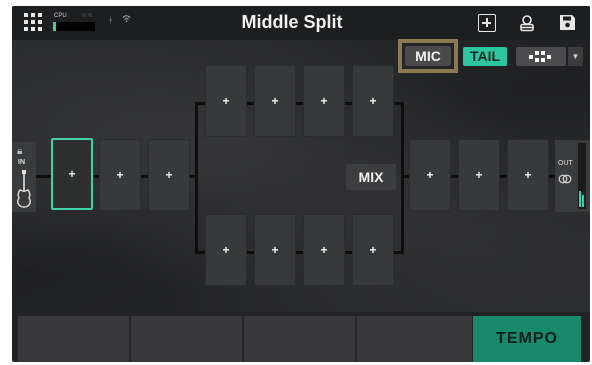 The image size is (592, 365). Describe the element at coordinates (111, 20) in the screenshot. I see `bluetooth-icon: ᚼ` at that location.